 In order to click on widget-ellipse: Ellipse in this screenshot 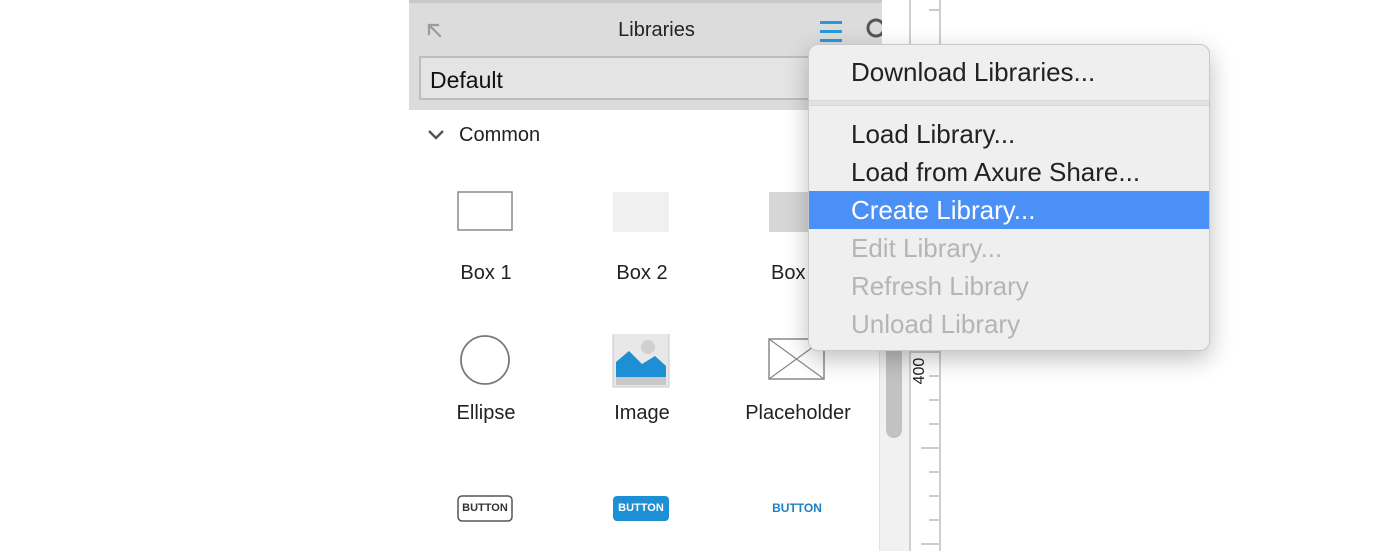, I will do `click(486, 389)`.